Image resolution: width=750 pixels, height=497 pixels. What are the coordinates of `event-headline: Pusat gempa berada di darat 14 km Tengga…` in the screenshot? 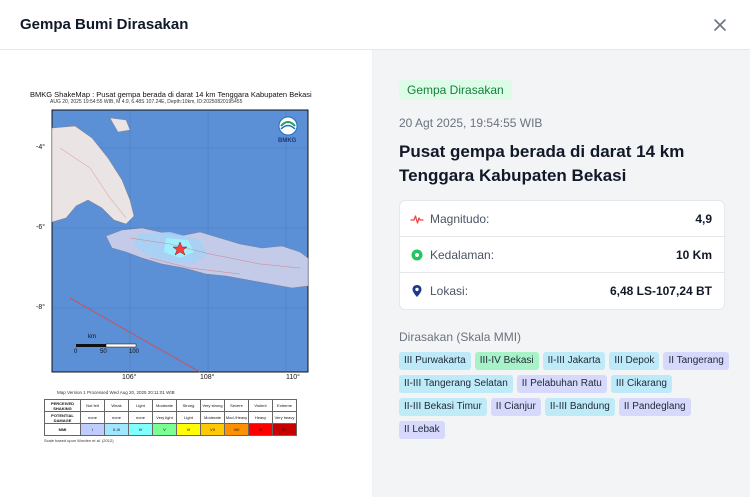 It's located at (542, 163).